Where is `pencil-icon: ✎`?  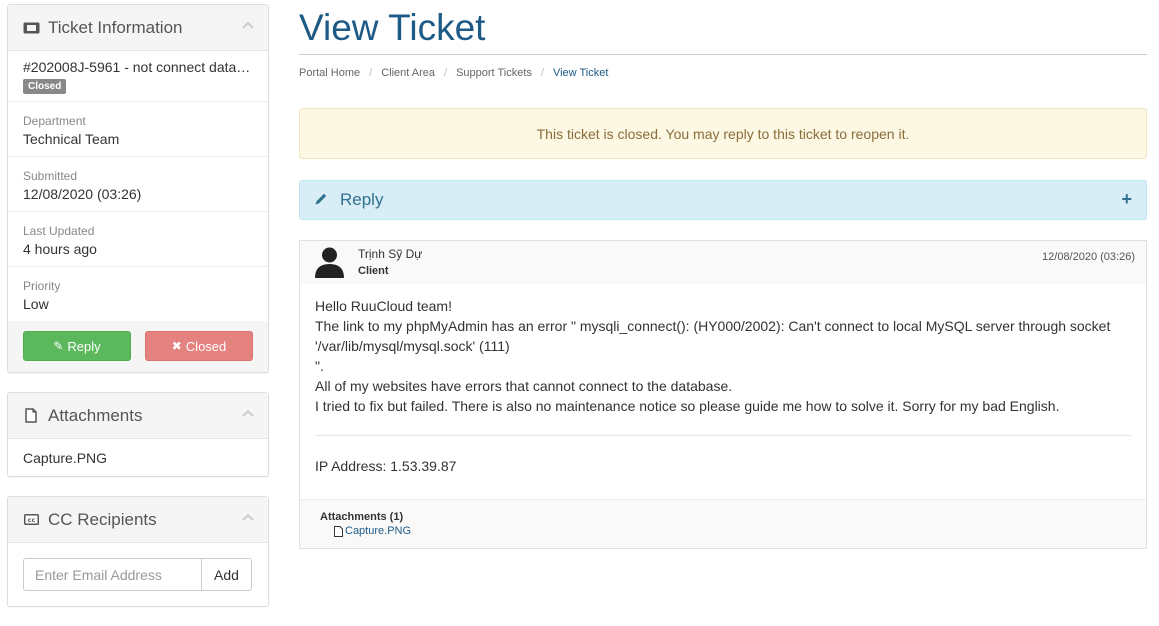 pencil-icon: ✎ is located at coordinates (58, 346).